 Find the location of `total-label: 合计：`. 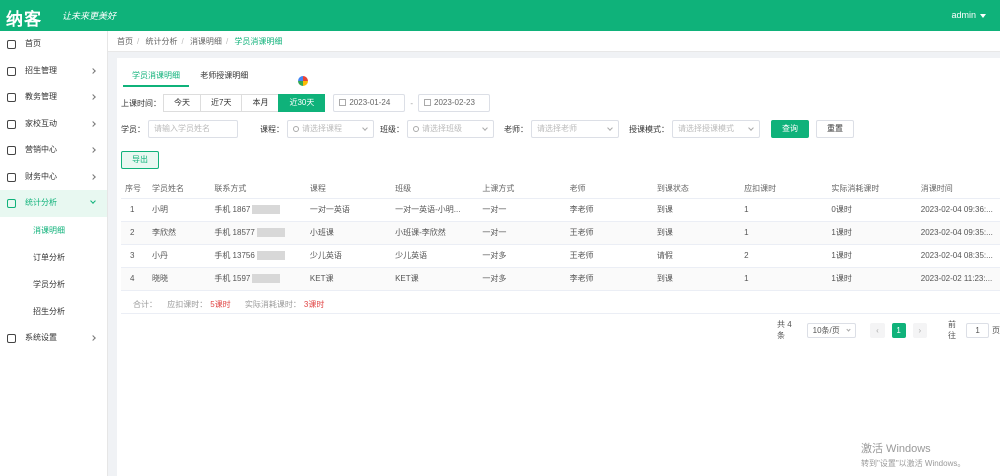

total-label: 合计： is located at coordinates (145, 304).